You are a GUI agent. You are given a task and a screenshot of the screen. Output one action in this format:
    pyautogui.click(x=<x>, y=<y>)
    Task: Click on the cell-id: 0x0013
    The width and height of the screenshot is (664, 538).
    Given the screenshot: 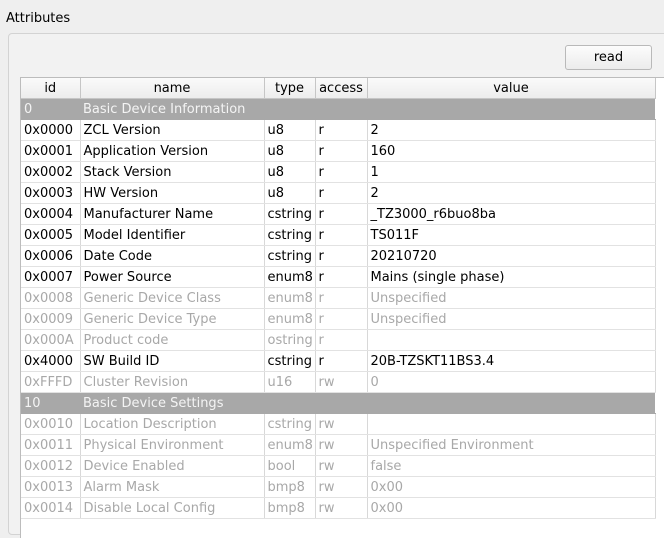 What is the action you would take?
    pyautogui.click(x=51, y=487)
    